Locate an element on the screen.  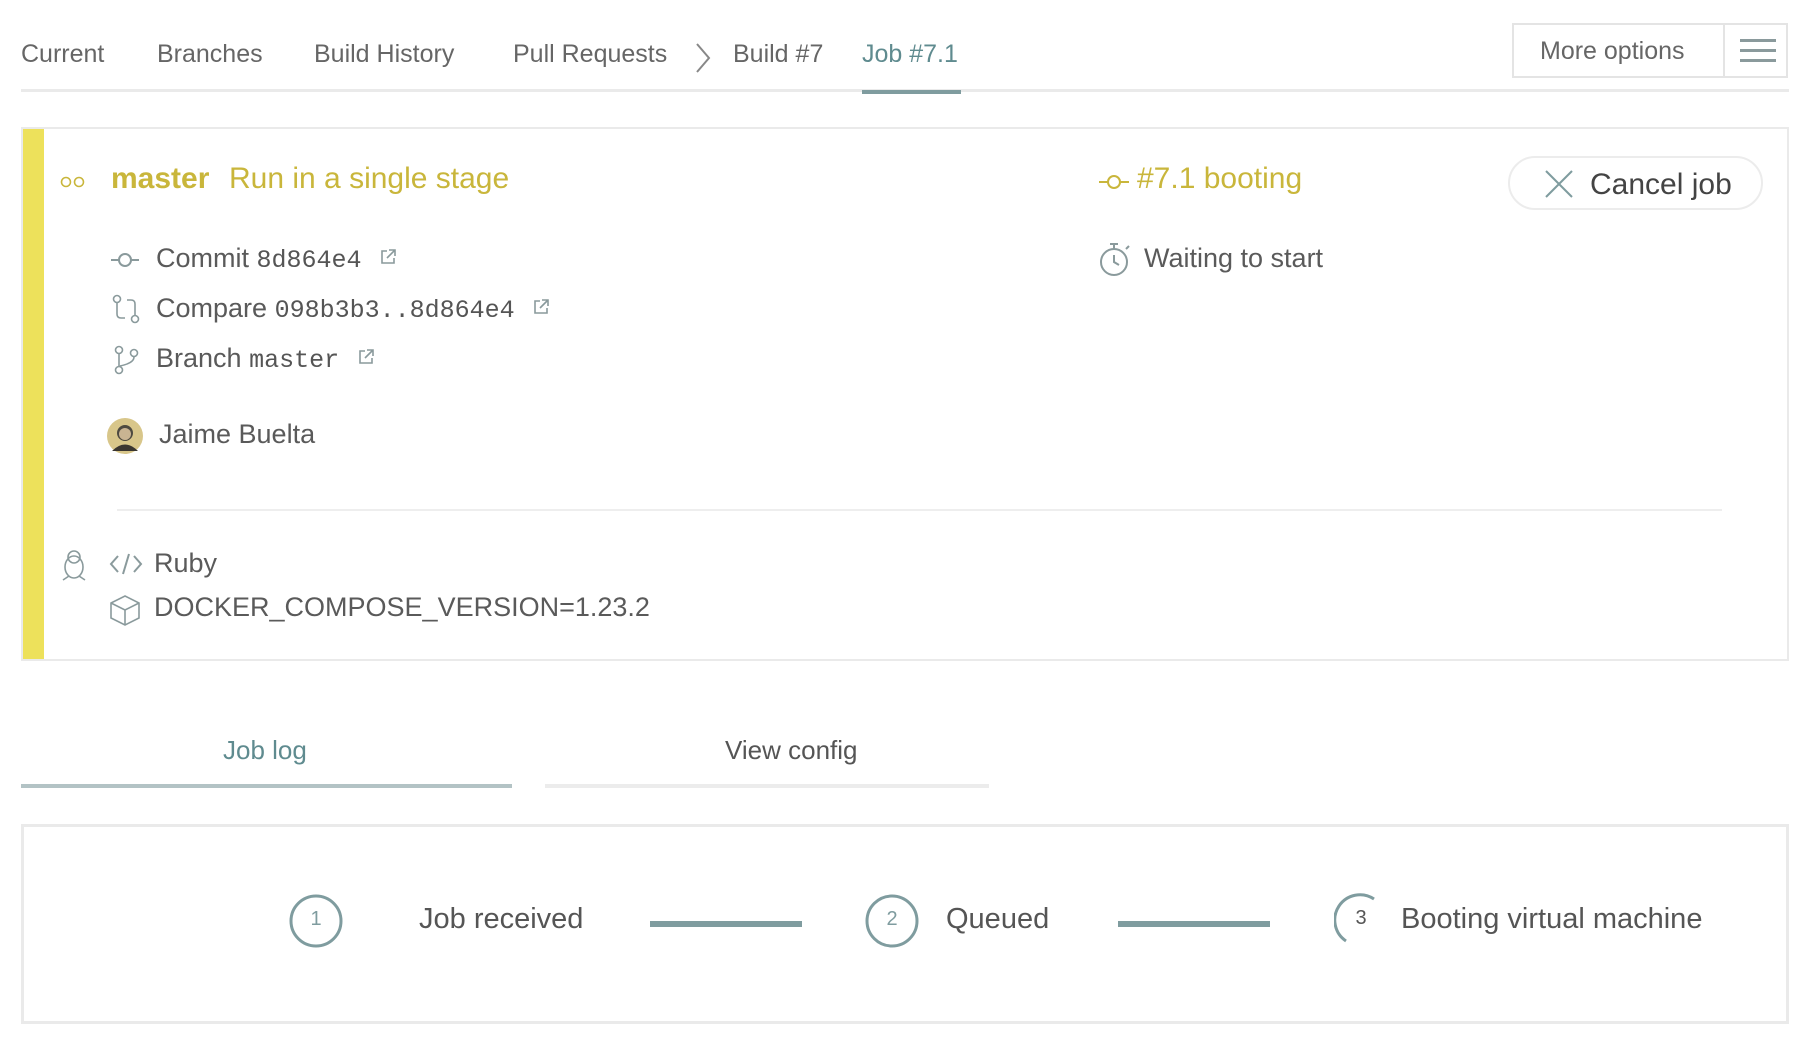
status-stripe is located at coordinates (33, 394).